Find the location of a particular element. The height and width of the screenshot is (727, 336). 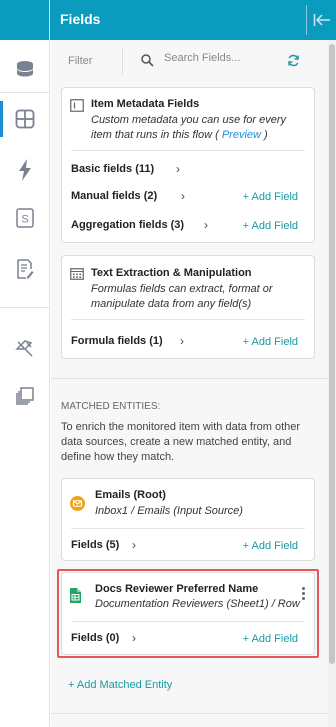

emails-fields-row: Fields (5) is located at coordinates (95, 545).